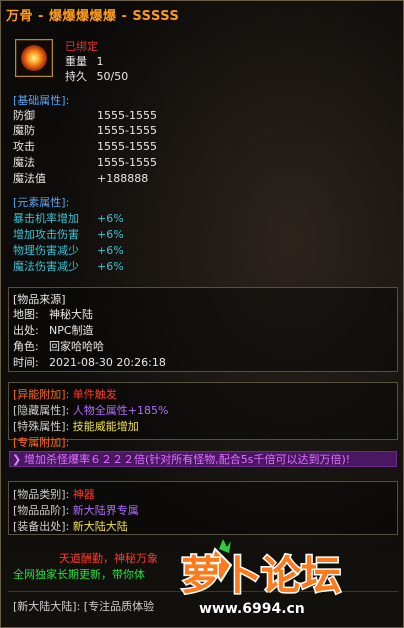  Describe the element at coordinates (93, 16) in the screenshot. I see `item-title: 万骨 - 爆爆爆爆爆 - SSSSS` at that location.